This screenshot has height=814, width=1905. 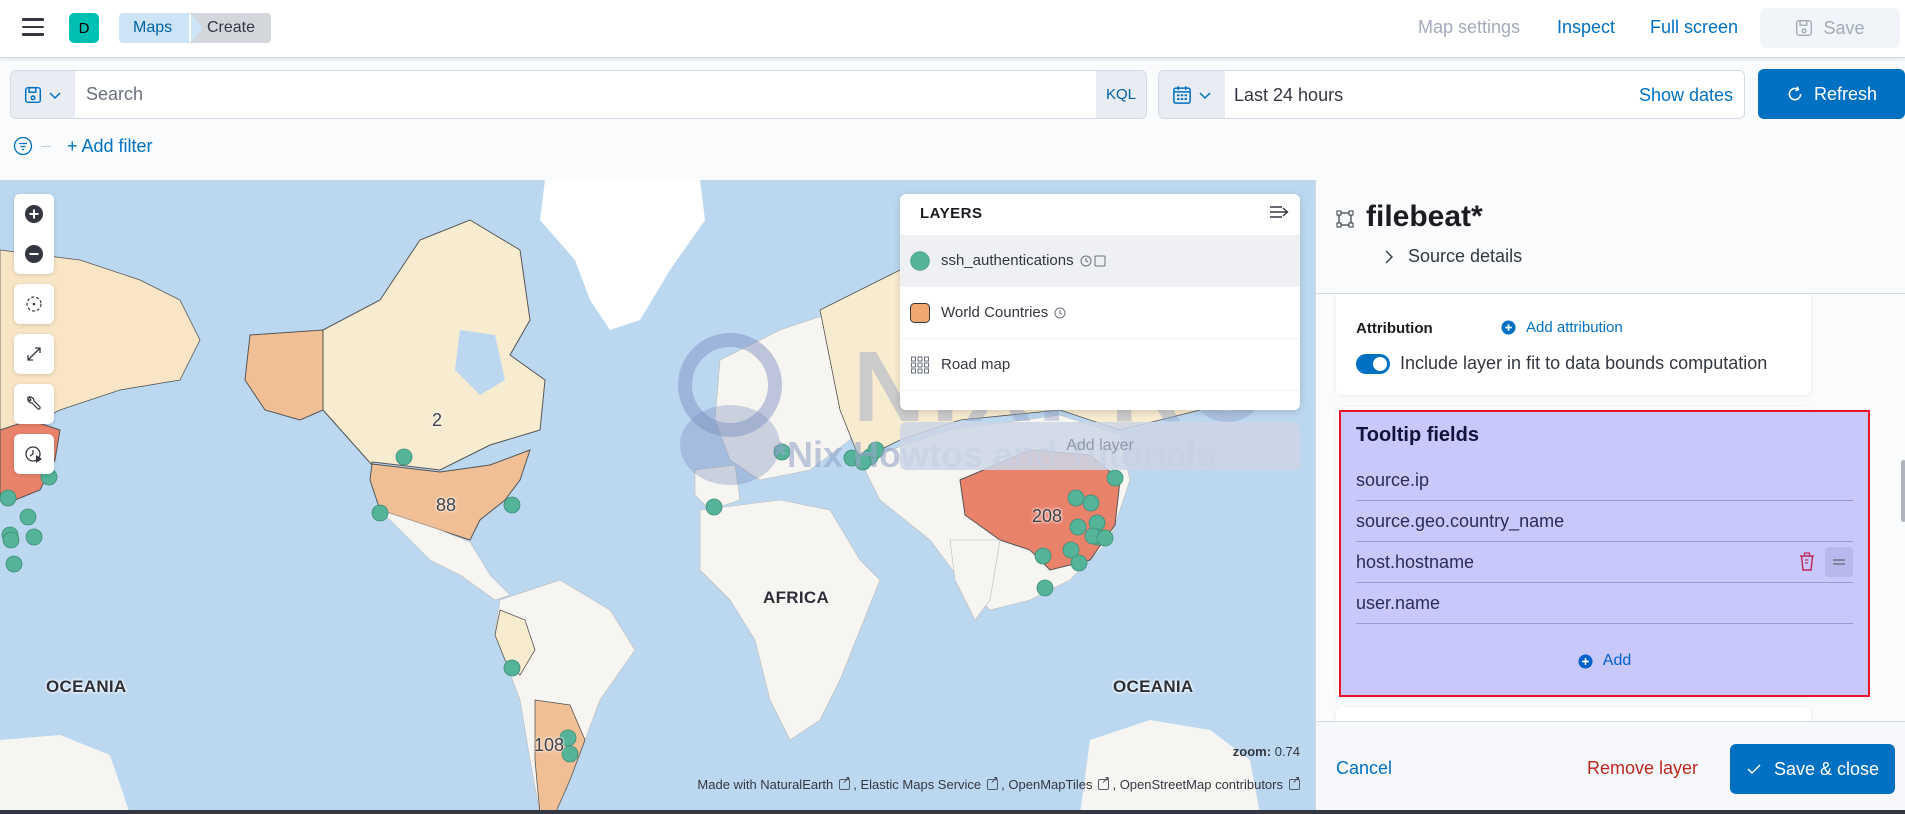 What do you see at coordinates (1007, 260) in the screenshot?
I see `layer-name: ssh_authentications` at bounding box center [1007, 260].